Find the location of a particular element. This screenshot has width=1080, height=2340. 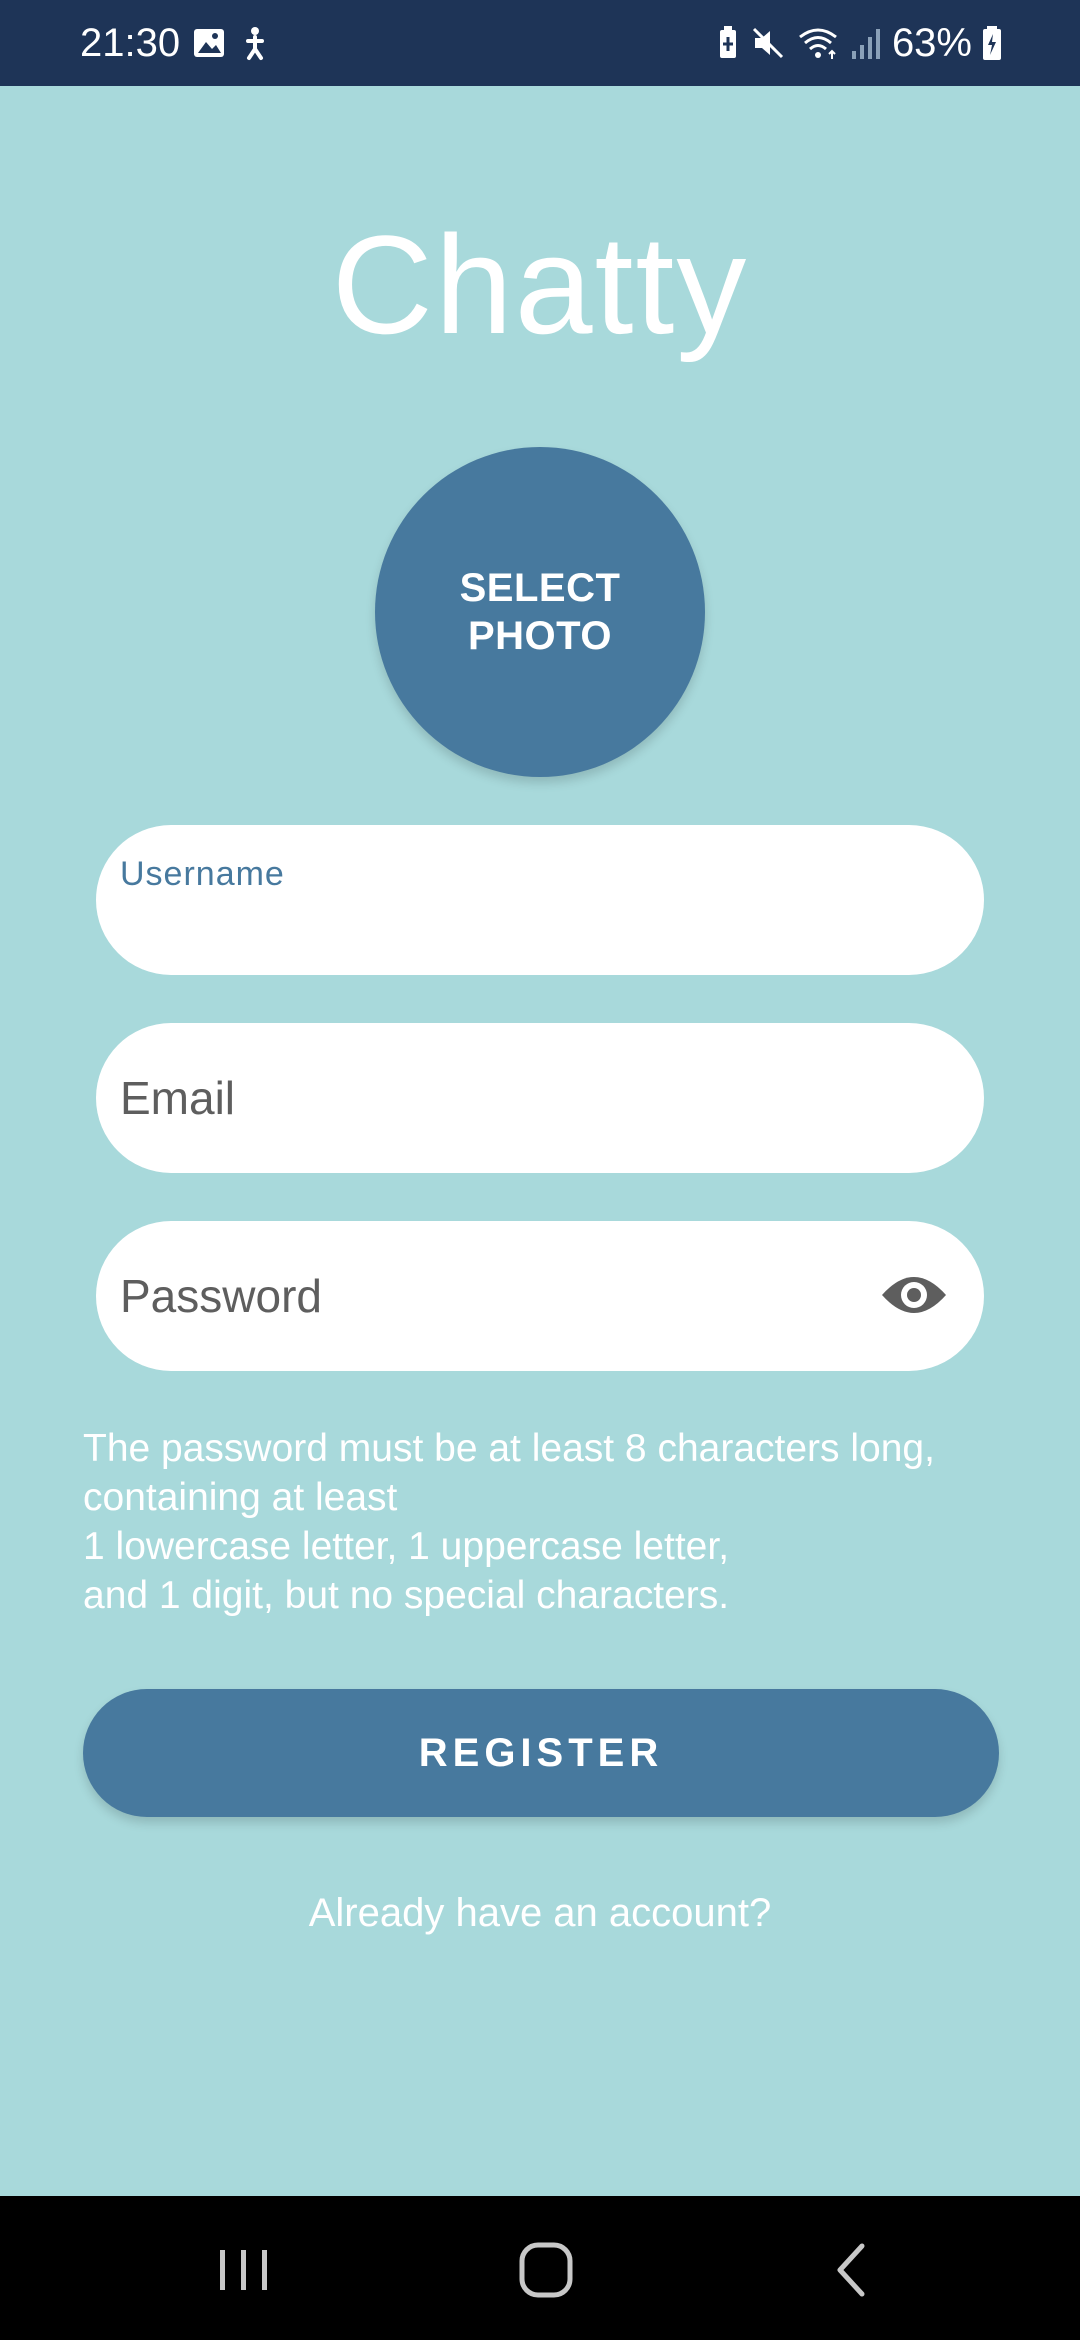

email-field: Email is located at coordinates (540, 1098).